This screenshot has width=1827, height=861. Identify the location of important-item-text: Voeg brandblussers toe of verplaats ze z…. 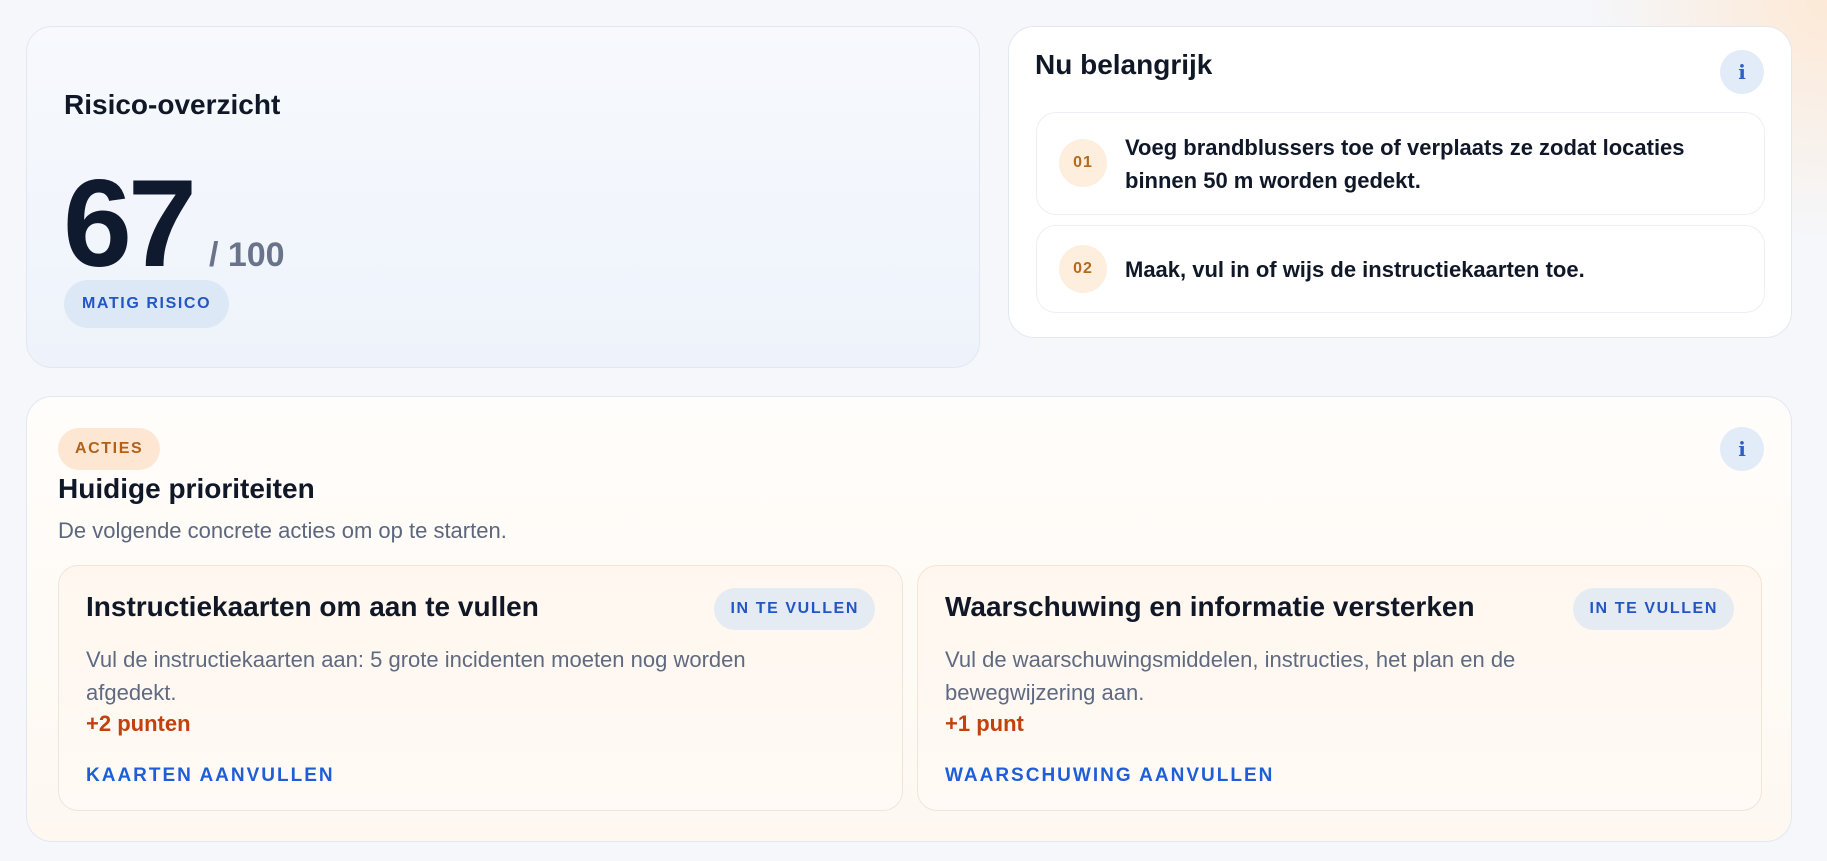
(1405, 164).